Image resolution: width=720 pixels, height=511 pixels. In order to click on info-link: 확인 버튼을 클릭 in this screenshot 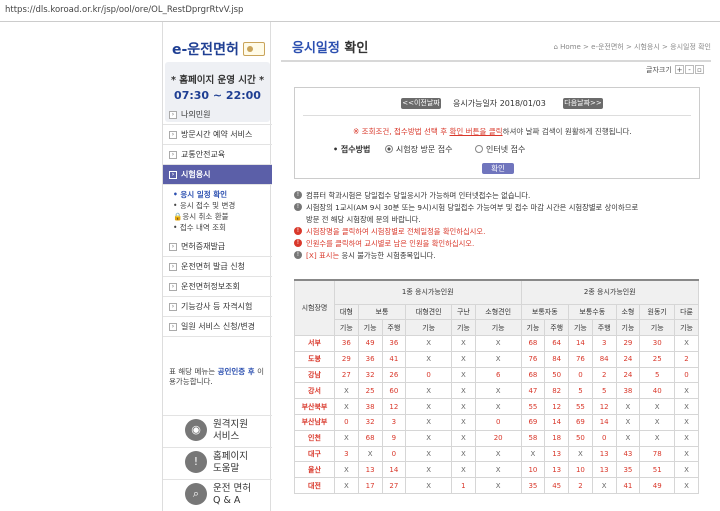, I will do `click(476, 131)`.